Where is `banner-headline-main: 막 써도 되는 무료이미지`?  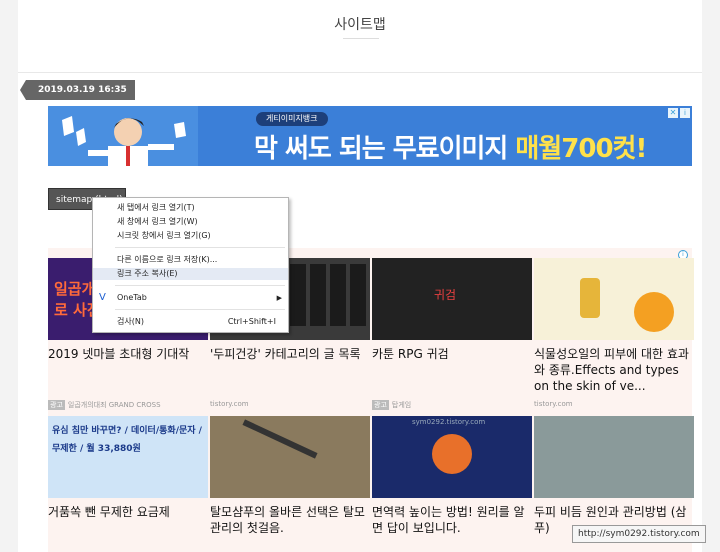 banner-headline-main: 막 써도 되는 무료이미지 is located at coordinates (385, 149).